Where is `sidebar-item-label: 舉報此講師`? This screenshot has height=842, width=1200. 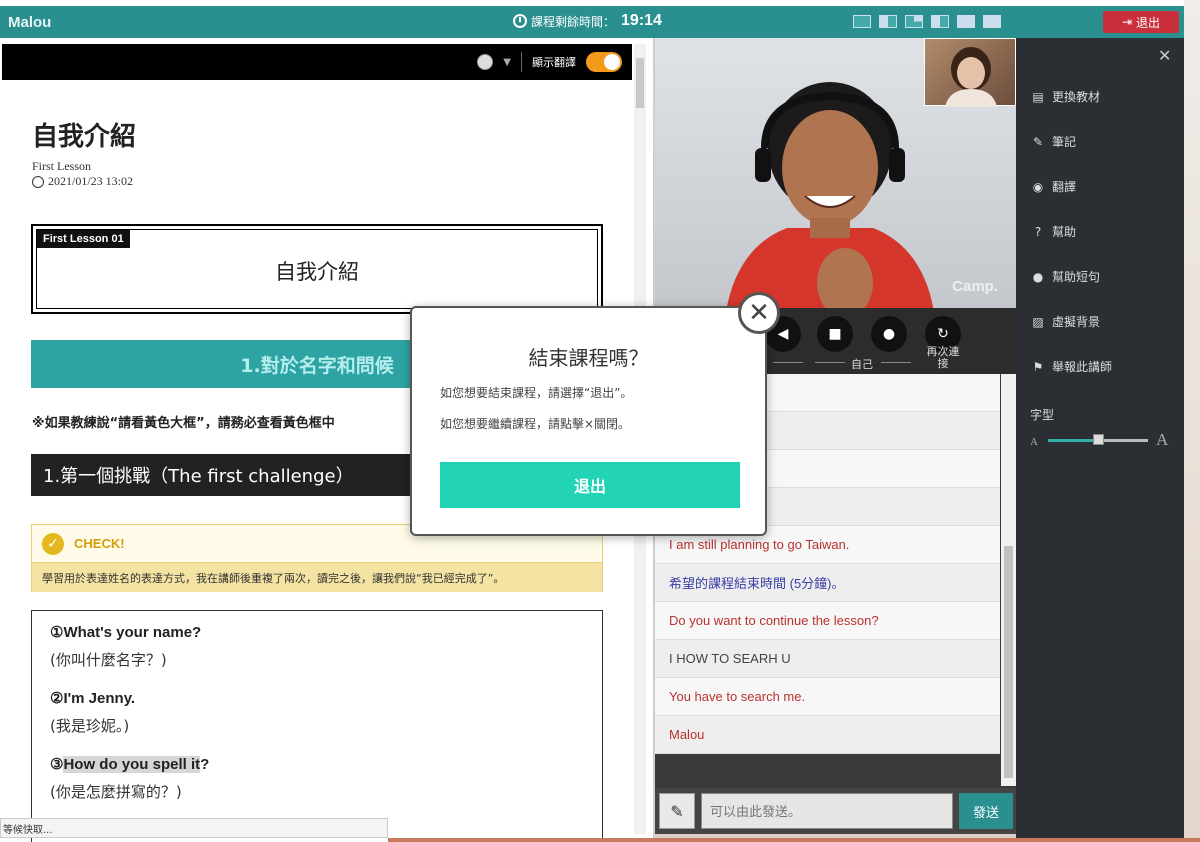
sidebar-item-label: 舉報此講師 is located at coordinates (1082, 367).